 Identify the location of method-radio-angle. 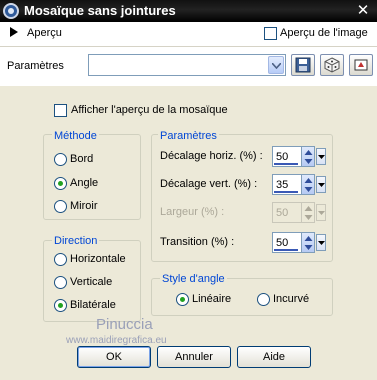
(60, 183).